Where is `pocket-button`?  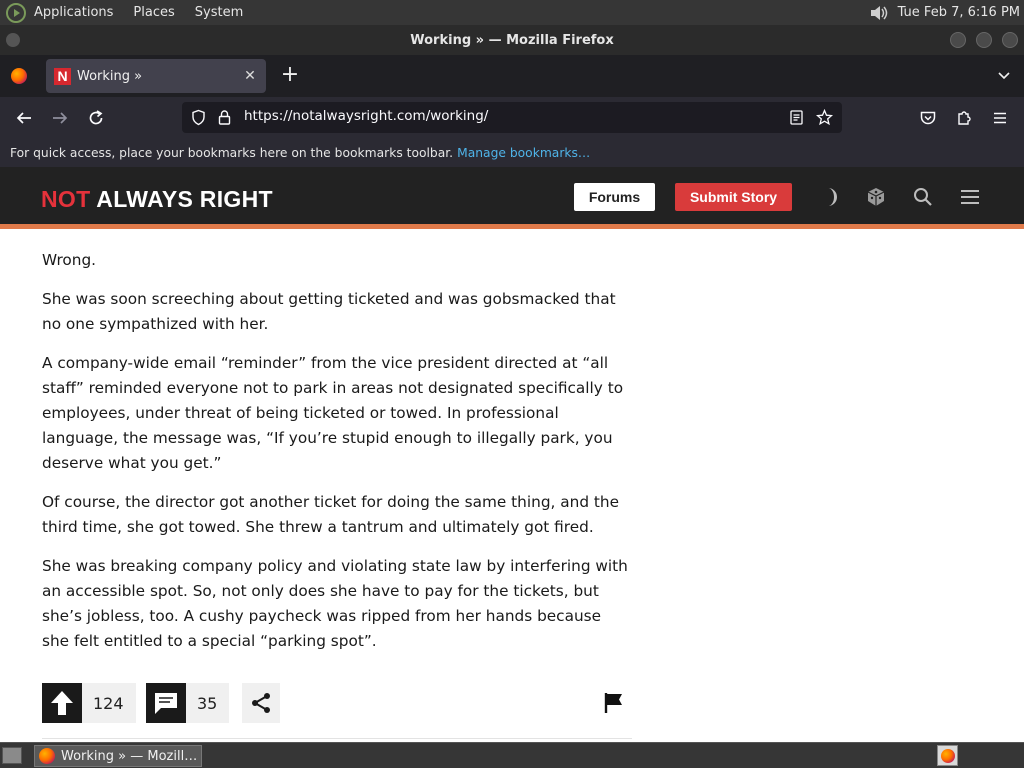
pocket-button is located at coordinates (928, 118).